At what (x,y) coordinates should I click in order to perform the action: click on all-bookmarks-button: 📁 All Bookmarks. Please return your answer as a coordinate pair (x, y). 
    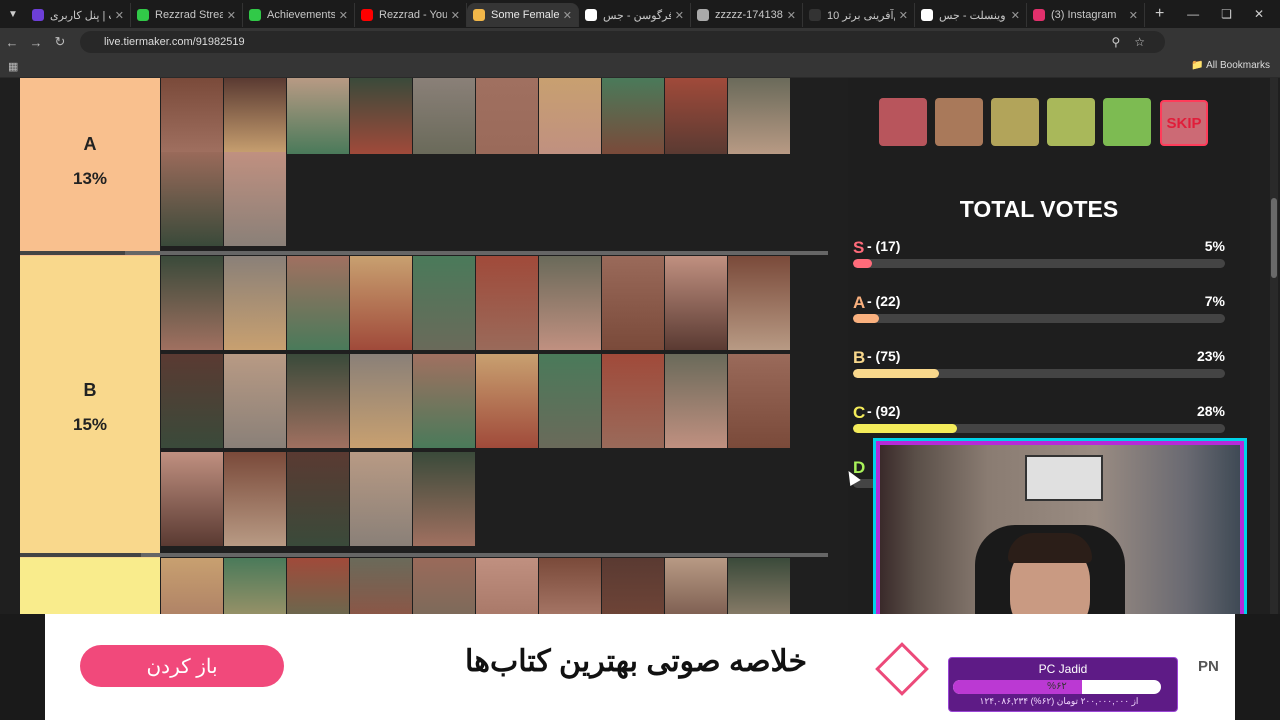
    Looking at the image, I should click on (1230, 65).